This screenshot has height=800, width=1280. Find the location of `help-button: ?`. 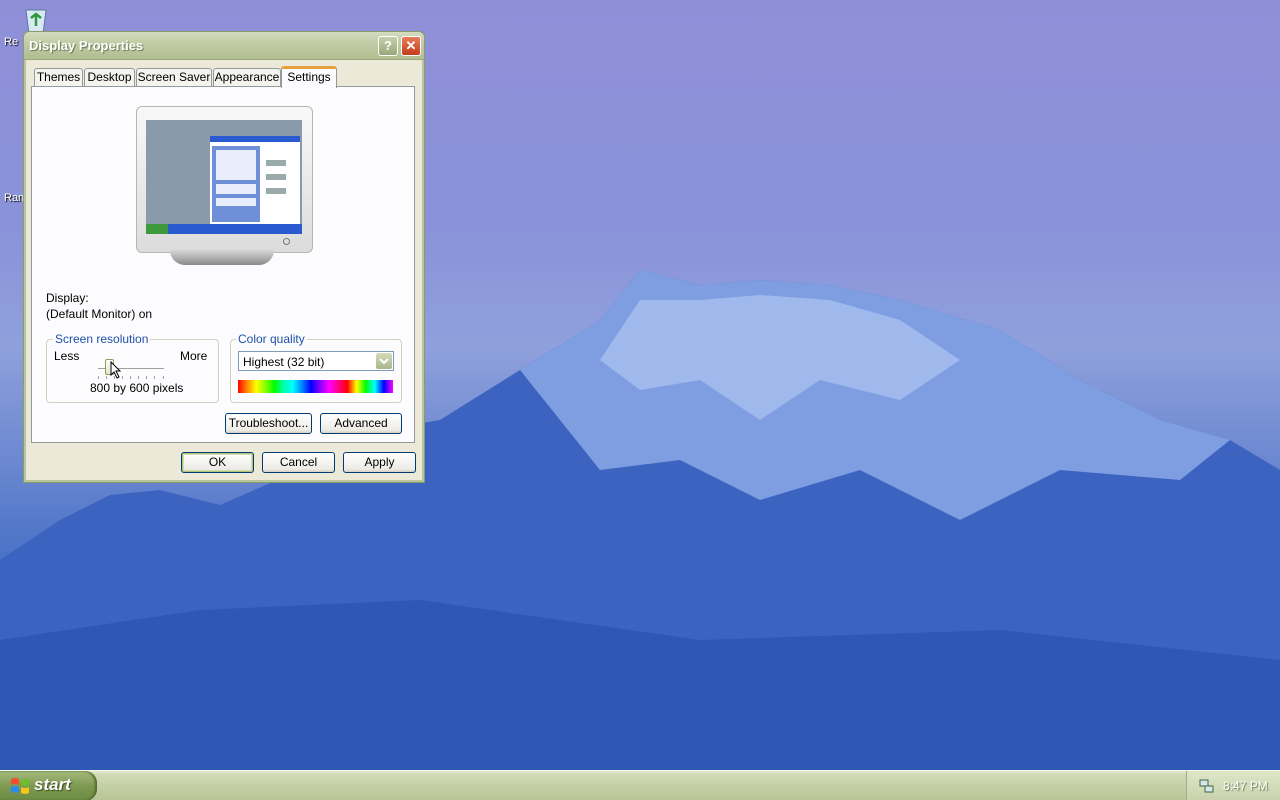

help-button: ? is located at coordinates (388, 46).